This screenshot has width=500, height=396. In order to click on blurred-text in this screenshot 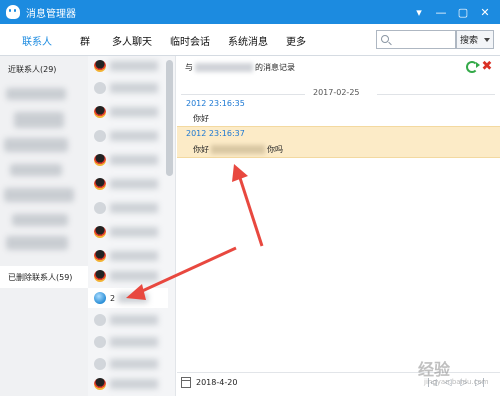, I will do `click(238, 149)`.